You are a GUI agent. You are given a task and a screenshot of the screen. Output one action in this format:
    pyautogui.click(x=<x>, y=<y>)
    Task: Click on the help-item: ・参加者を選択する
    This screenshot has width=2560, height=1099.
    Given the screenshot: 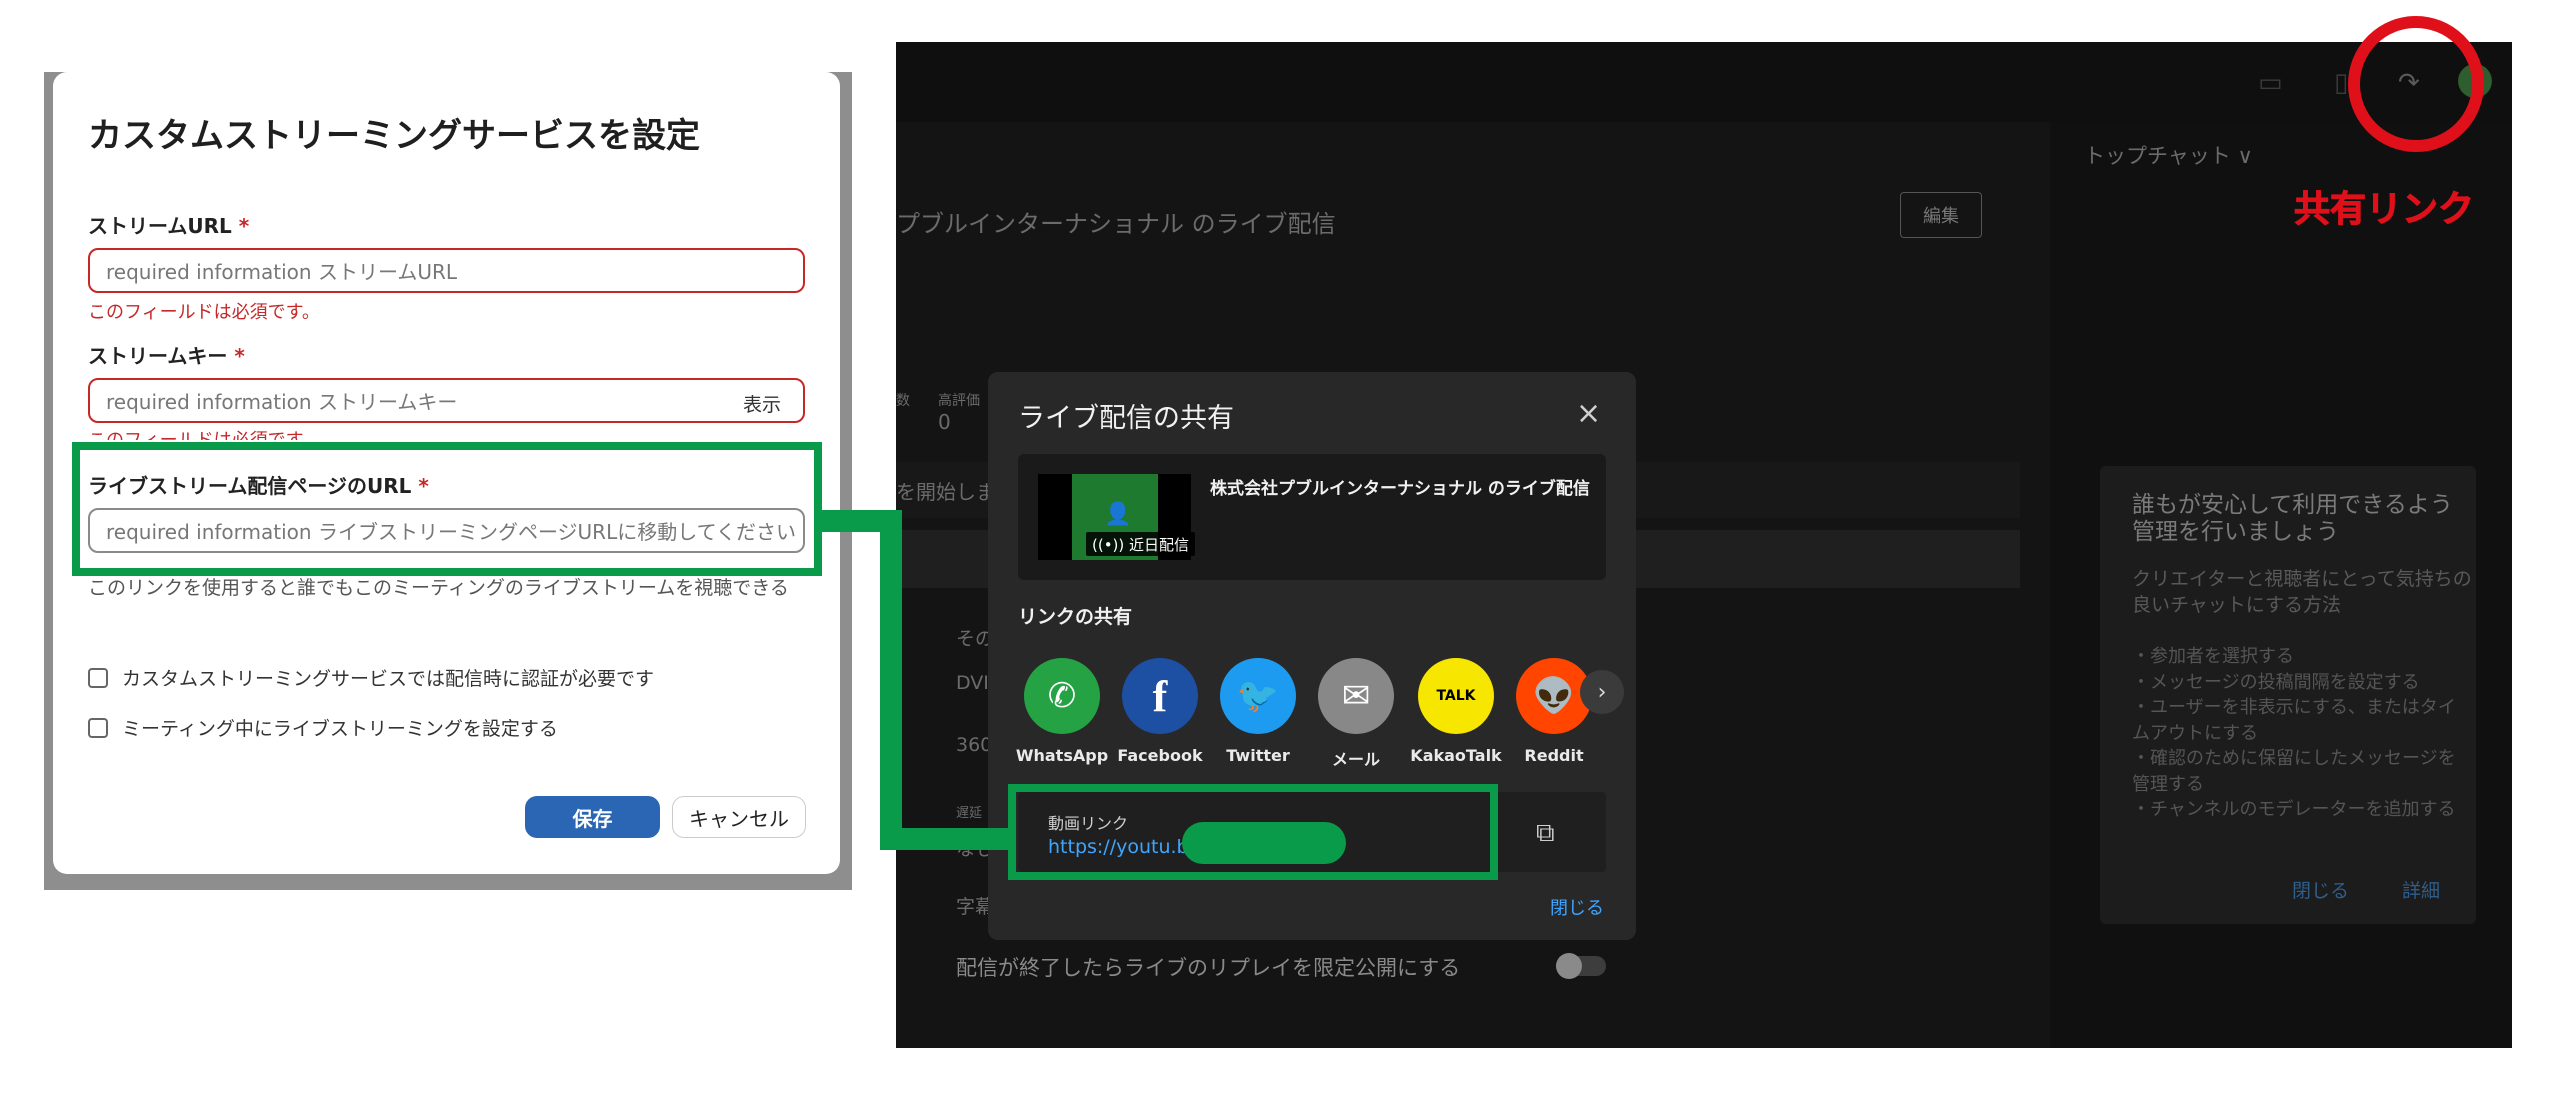 What is the action you would take?
    pyautogui.click(x=2213, y=656)
    